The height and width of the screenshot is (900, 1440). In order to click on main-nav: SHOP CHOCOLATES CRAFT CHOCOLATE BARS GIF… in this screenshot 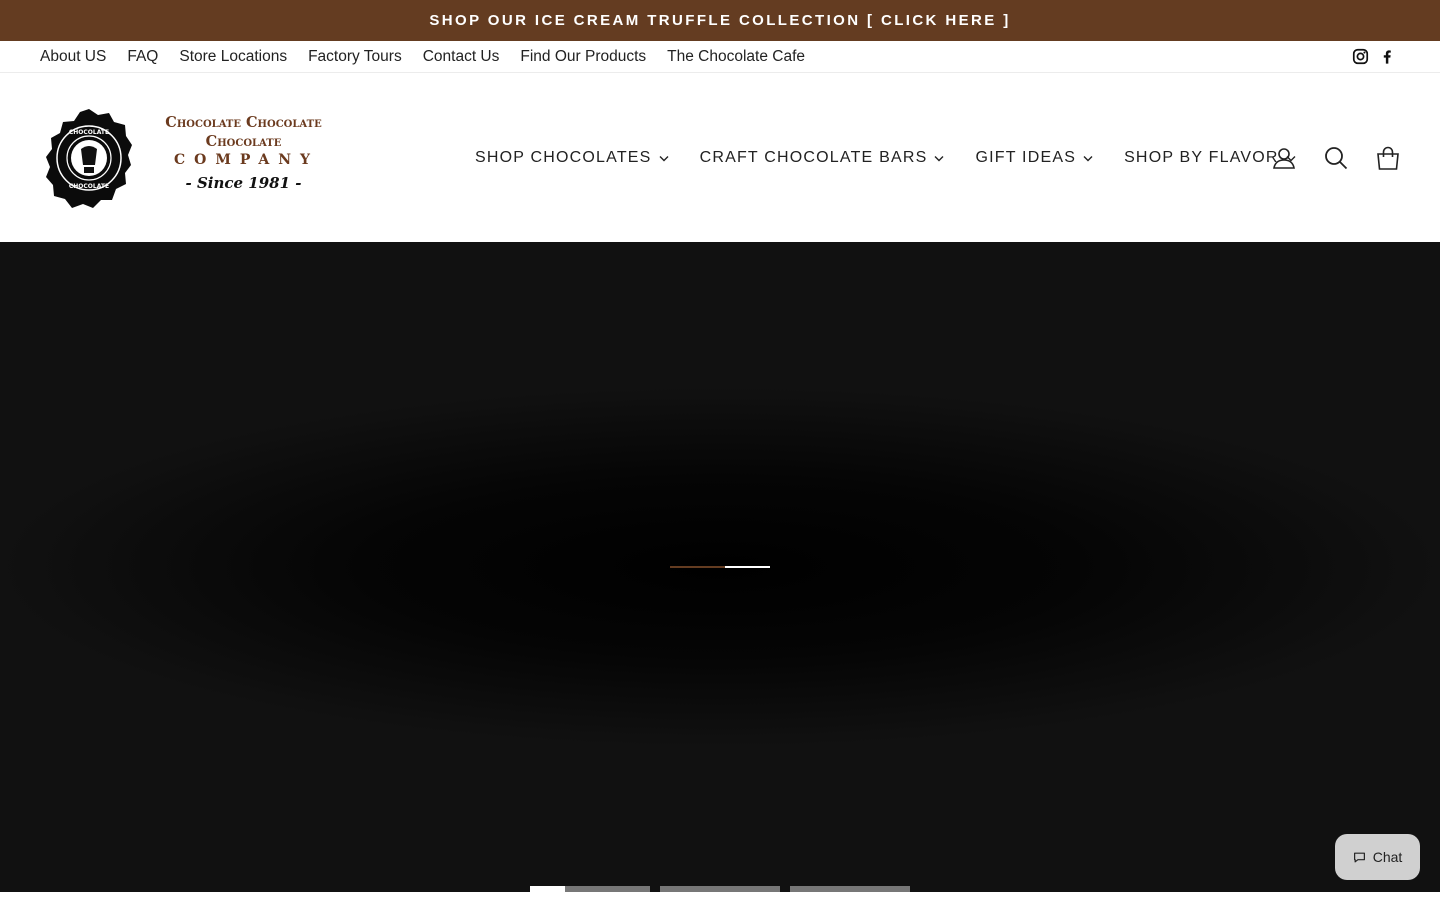, I will do `click(891, 158)`.